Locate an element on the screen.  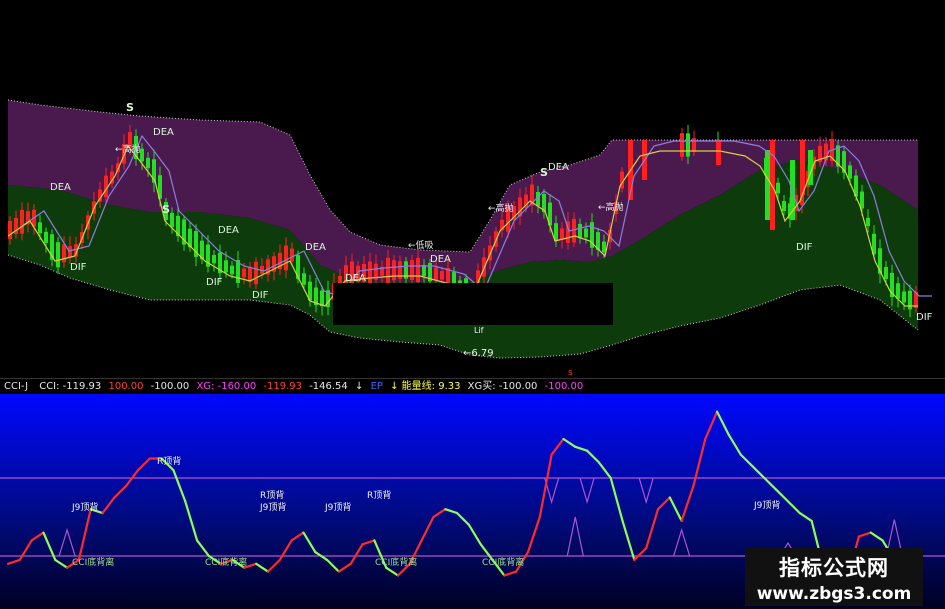
indicator-value: XG买: -100.00 is located at coordinates (502, 386).